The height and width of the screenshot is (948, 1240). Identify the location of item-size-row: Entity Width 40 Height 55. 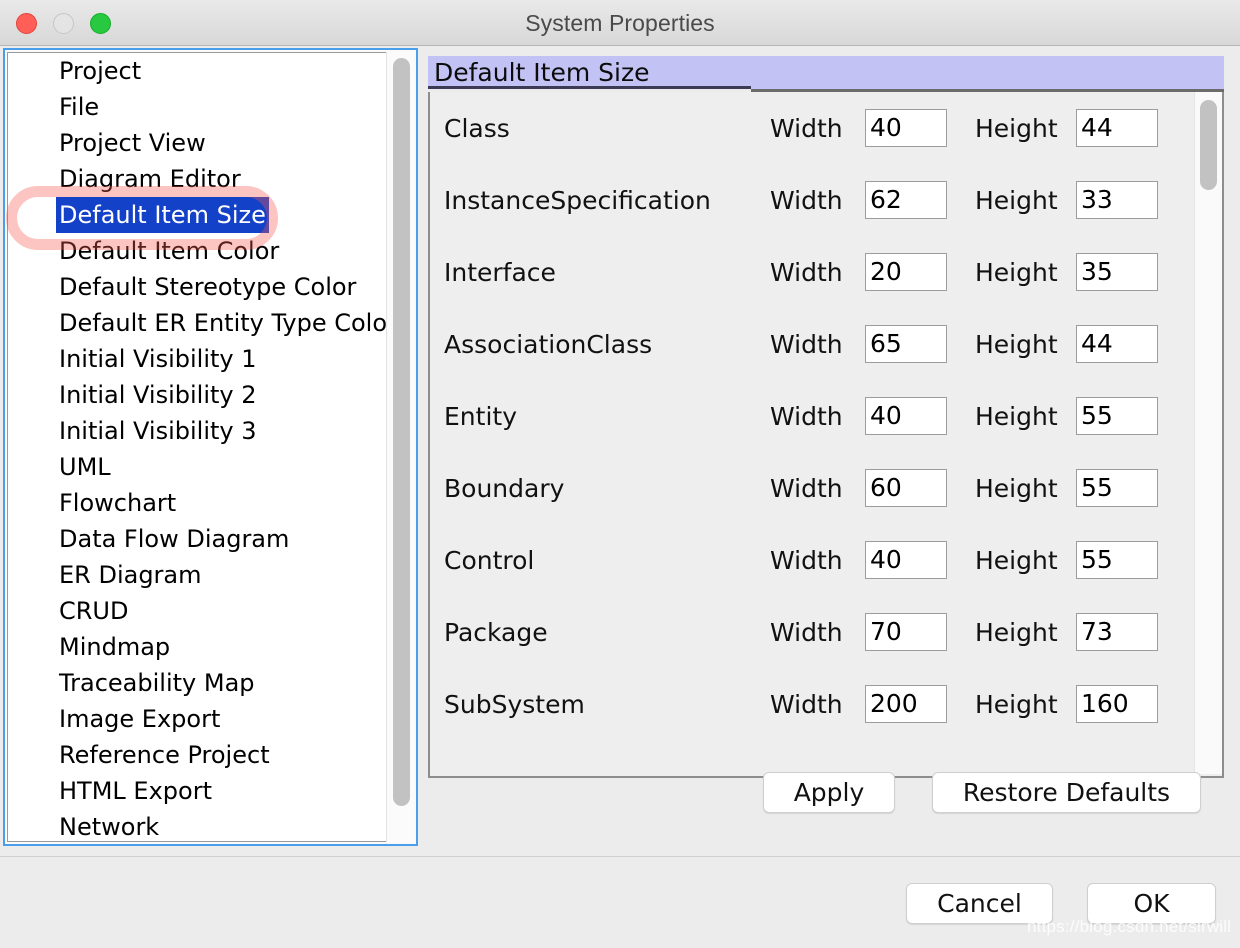
(810, 416).